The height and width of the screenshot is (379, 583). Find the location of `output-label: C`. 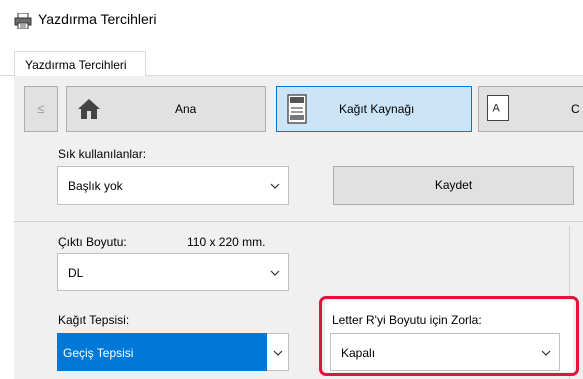

output-label: C is located at coordinates (575, 109).